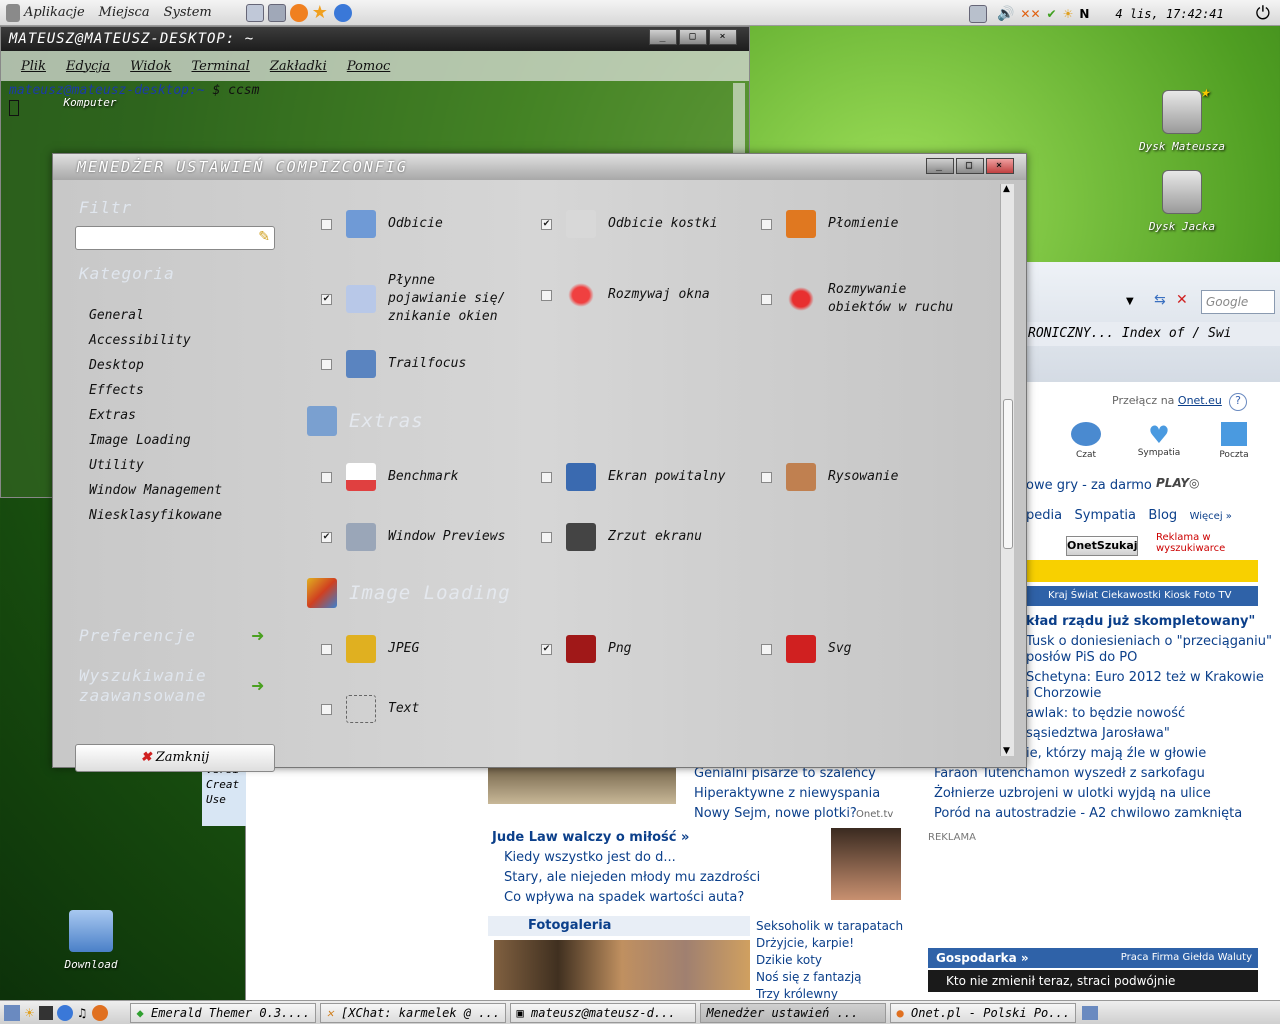 The height and width of the screenshot is (1024, 1280). I want to click on star-launcher-icon: ★, so click(321, 12).